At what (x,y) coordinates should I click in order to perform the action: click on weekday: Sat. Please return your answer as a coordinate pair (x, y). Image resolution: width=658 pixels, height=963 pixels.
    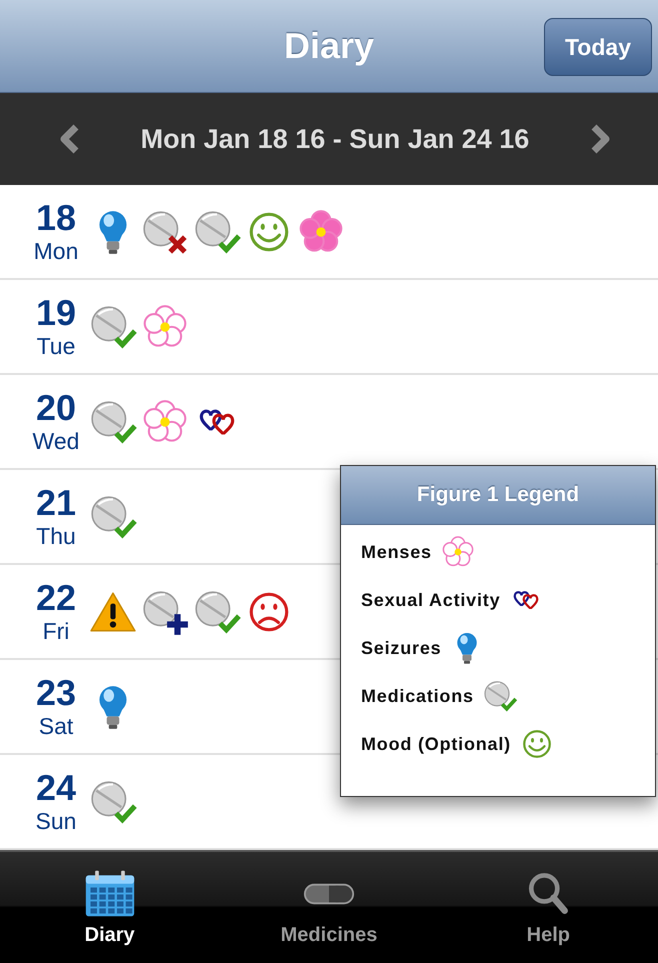
    Looking at the image, I should click on (56, 726).